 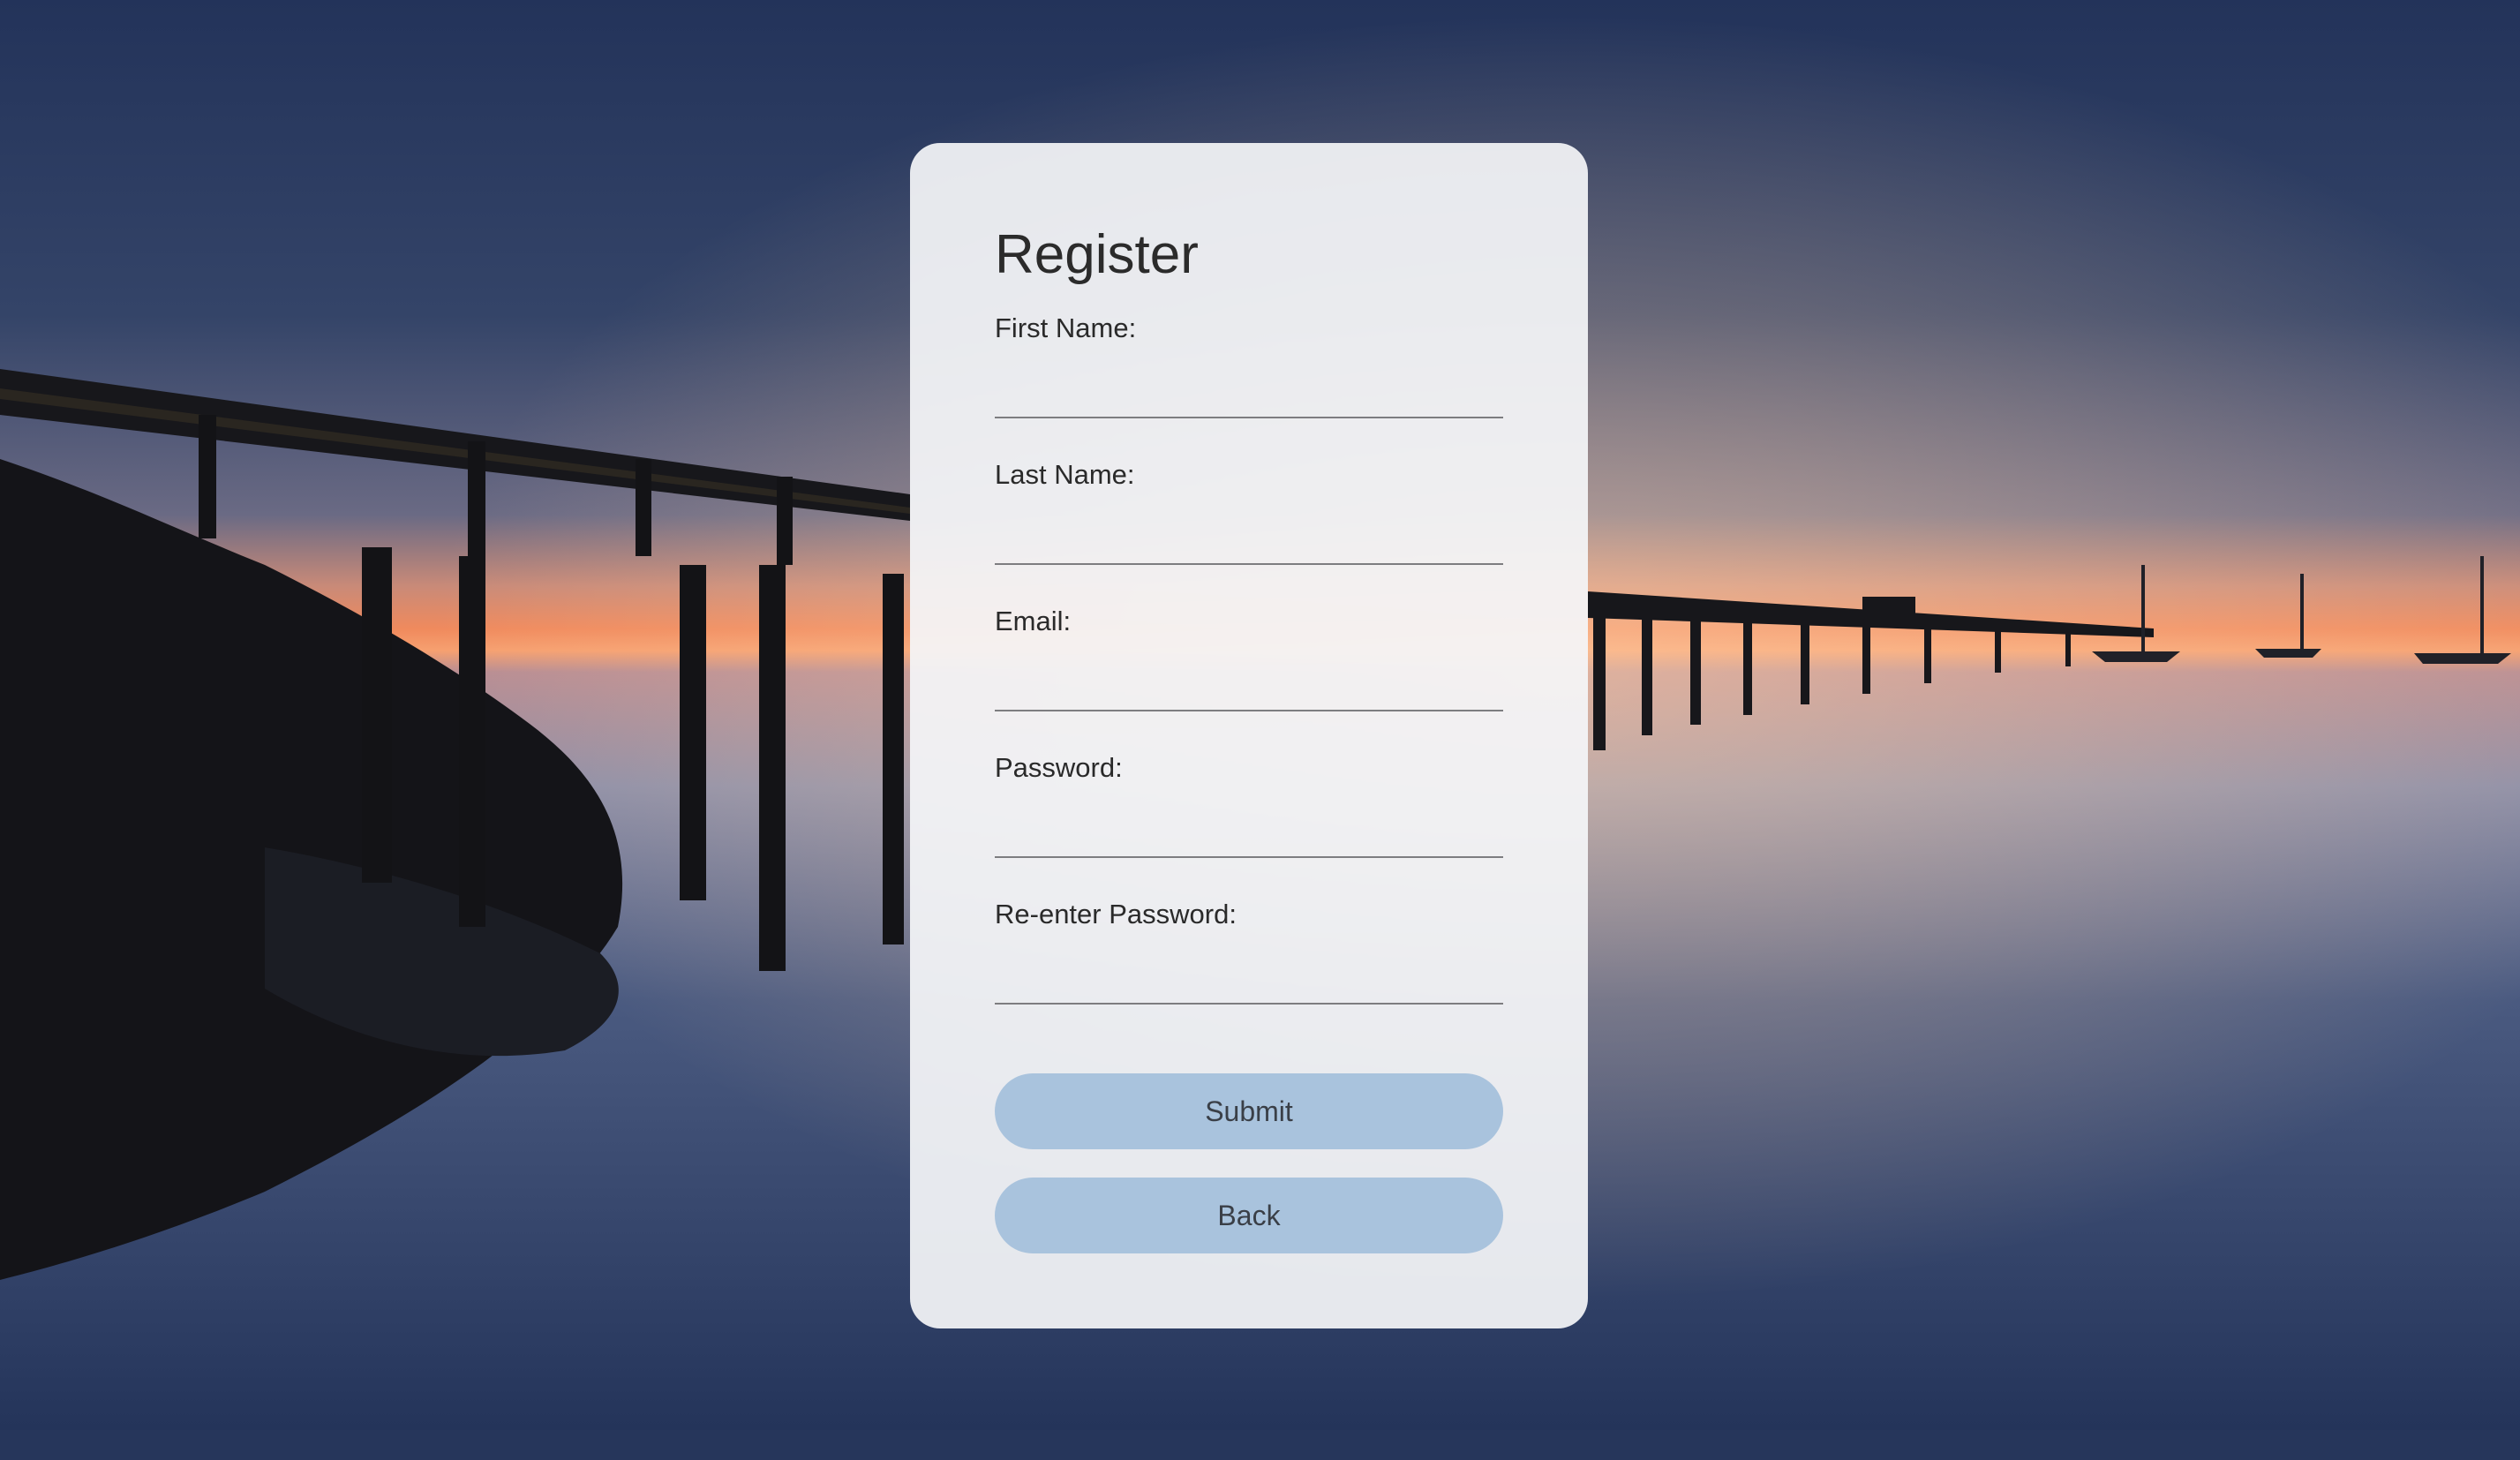 I want to click on password-field: Password:, so click(x=1249, y=825).